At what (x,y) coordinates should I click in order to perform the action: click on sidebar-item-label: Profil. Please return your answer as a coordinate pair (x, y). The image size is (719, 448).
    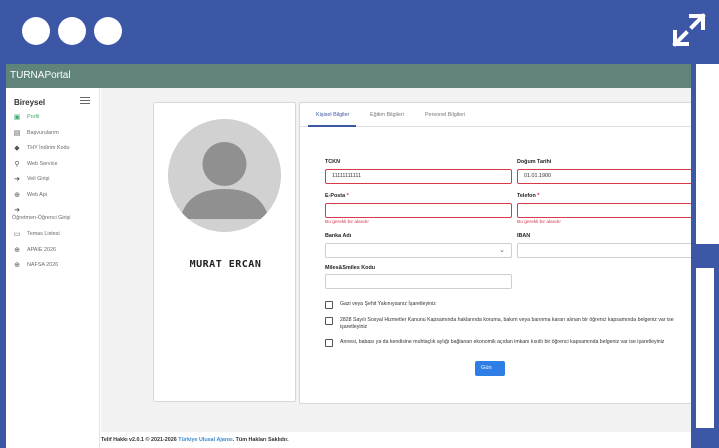
    Looking at the image, I should click on (33, 117).